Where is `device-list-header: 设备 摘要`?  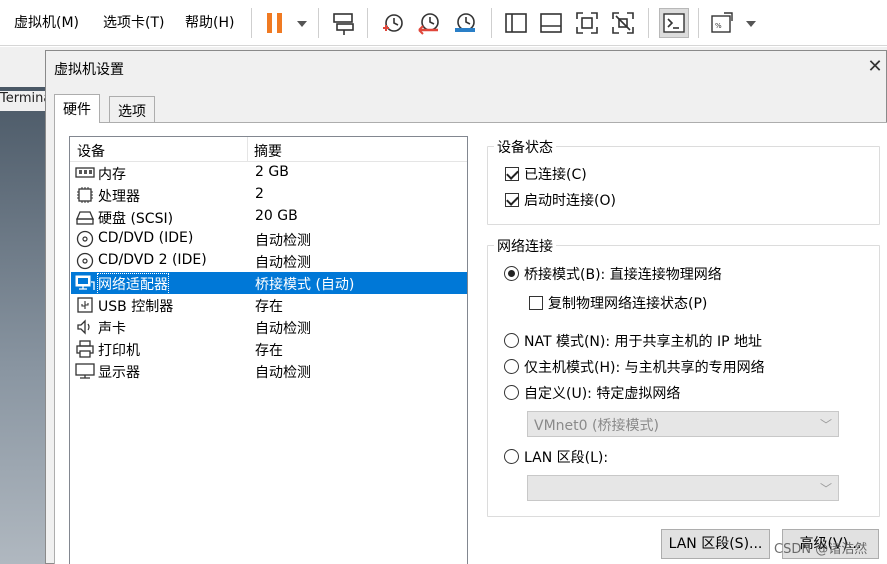
device-list-header: 设备 摘要 is located at coordinates (268, 149).